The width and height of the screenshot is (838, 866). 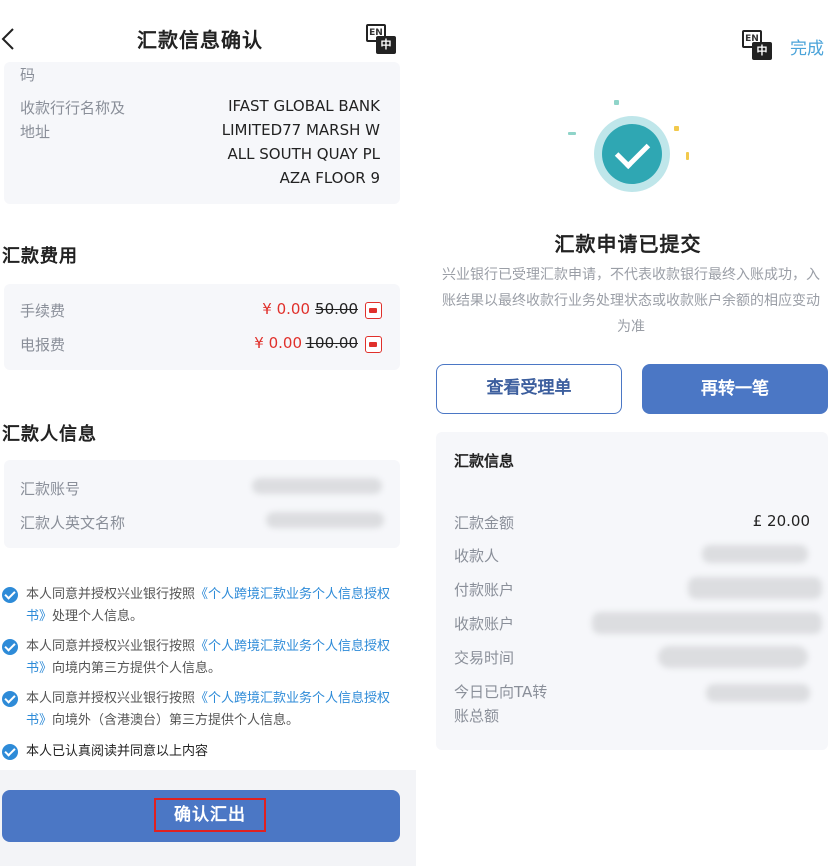 I want to click on handling-fee-amount: ¥ 0.00, so click(x=286, y=309).